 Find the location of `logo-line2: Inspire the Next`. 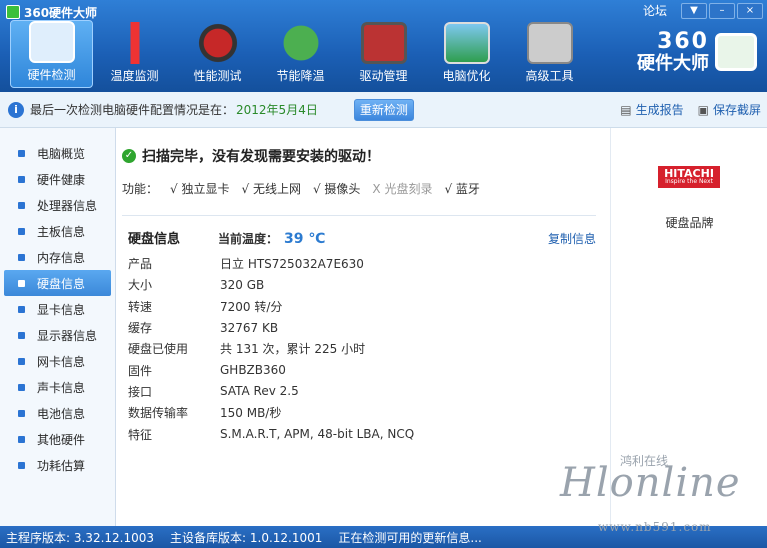

logo-line2: Inspire the Next is located at coordinates (689, 181).